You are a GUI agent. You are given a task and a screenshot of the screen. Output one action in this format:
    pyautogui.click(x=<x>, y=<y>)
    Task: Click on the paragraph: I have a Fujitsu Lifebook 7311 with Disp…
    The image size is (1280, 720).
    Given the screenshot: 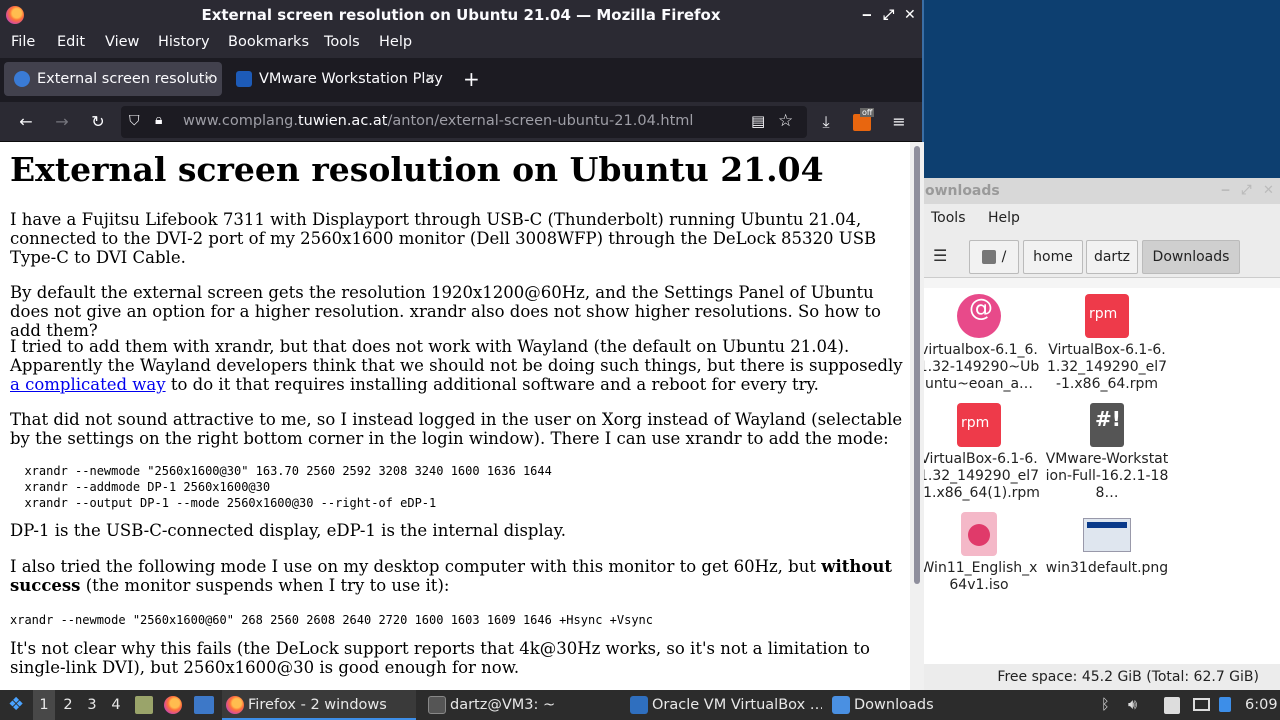 What is the action you would take?
    pyautogui.click(x=443, y=238)
    